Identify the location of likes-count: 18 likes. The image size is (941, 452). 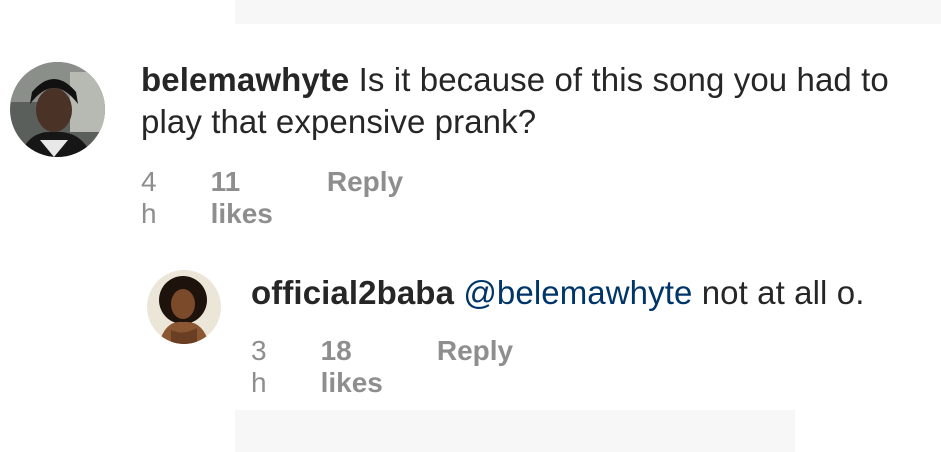
(352, 367).